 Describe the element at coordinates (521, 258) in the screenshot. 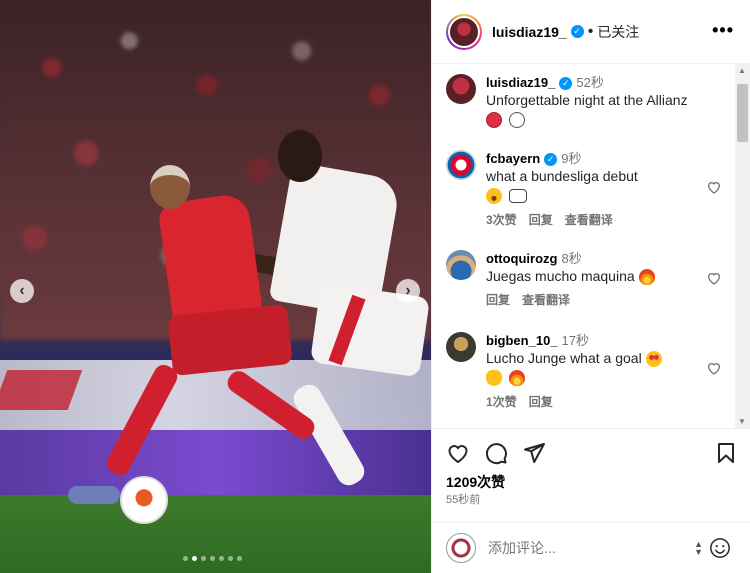

I see `comment-username: ottoquirozg` at that location.